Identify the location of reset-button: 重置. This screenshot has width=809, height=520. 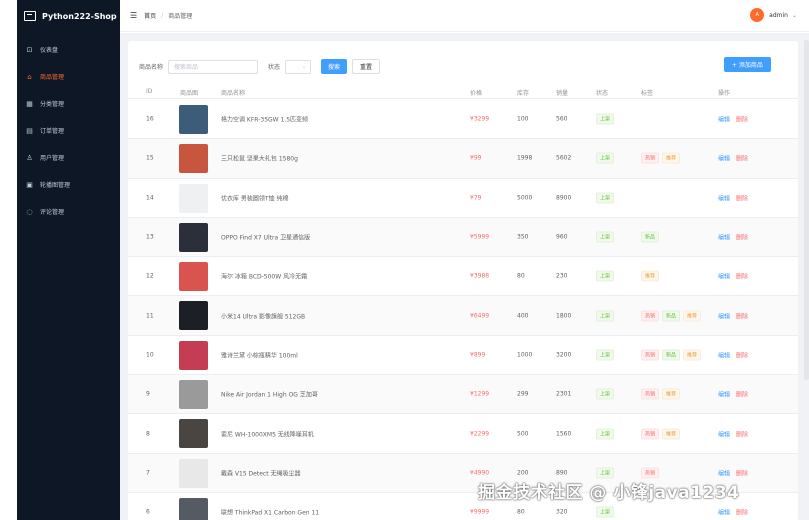
(366, 66).